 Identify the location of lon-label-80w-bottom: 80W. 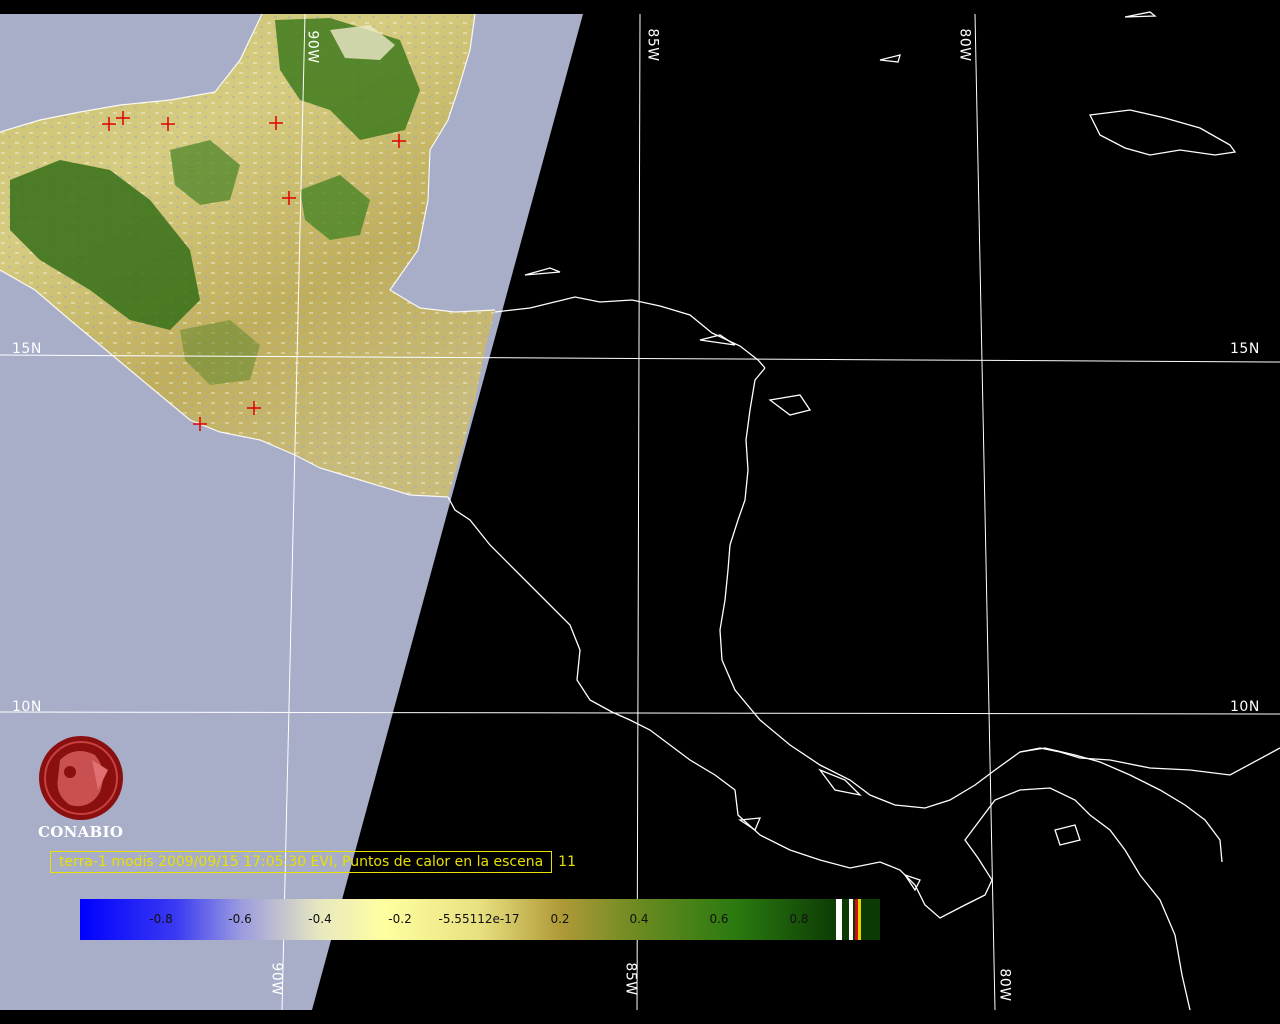
(1004, 985).